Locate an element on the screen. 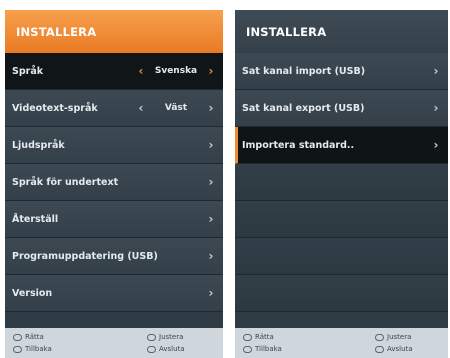  language-value: Svenska is located at coordinates (176, 71).